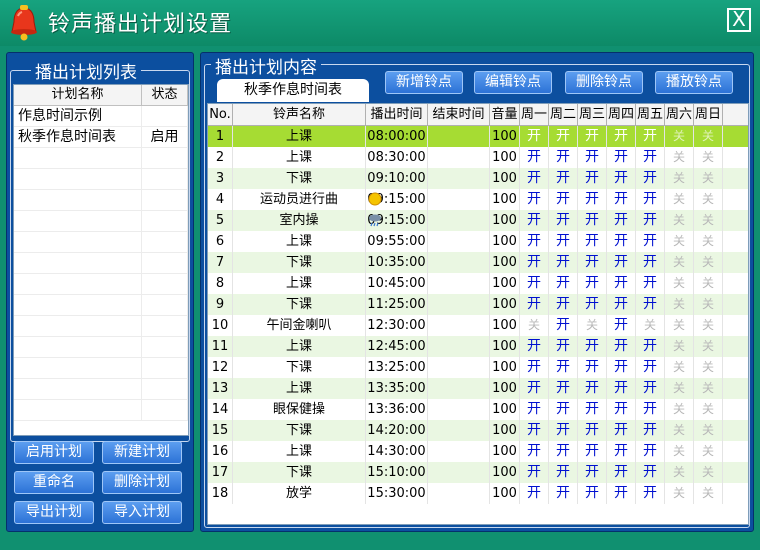  I want to click on plan-list: 计划名称 状态 作息时间示例 秋季作息时间表 启用, so click(101, 260).